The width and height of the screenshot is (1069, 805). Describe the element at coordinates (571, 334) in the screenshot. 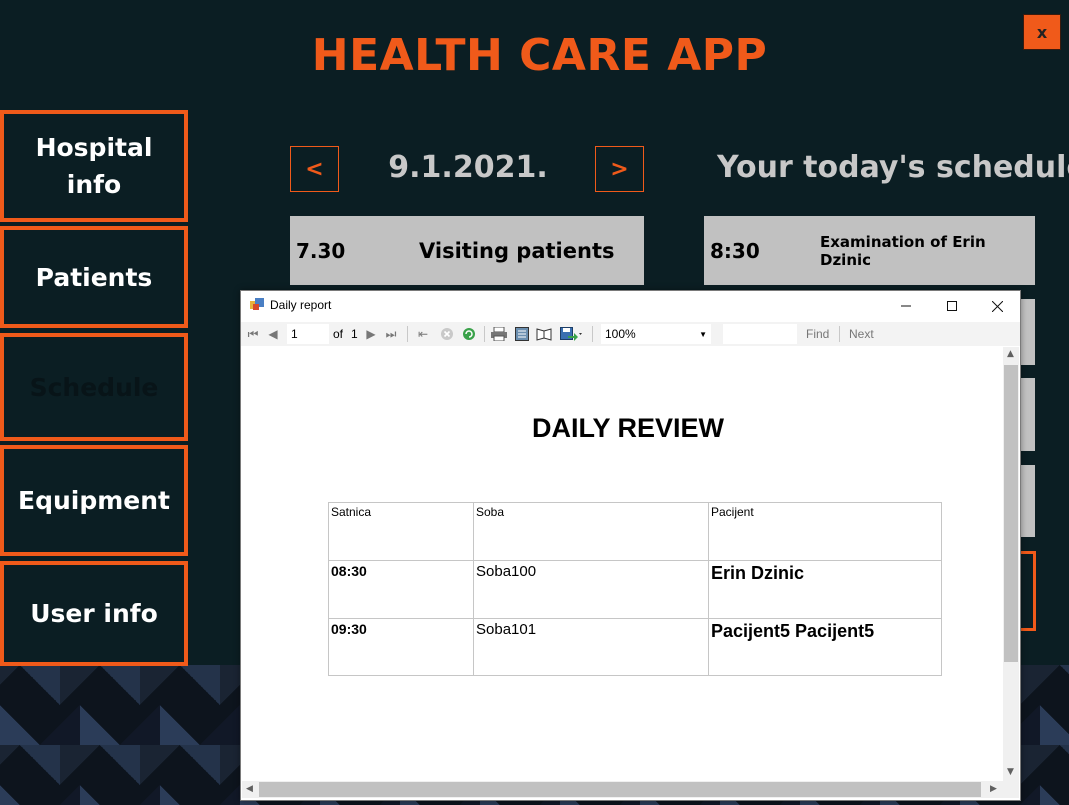

I see `export-icon` at that location.